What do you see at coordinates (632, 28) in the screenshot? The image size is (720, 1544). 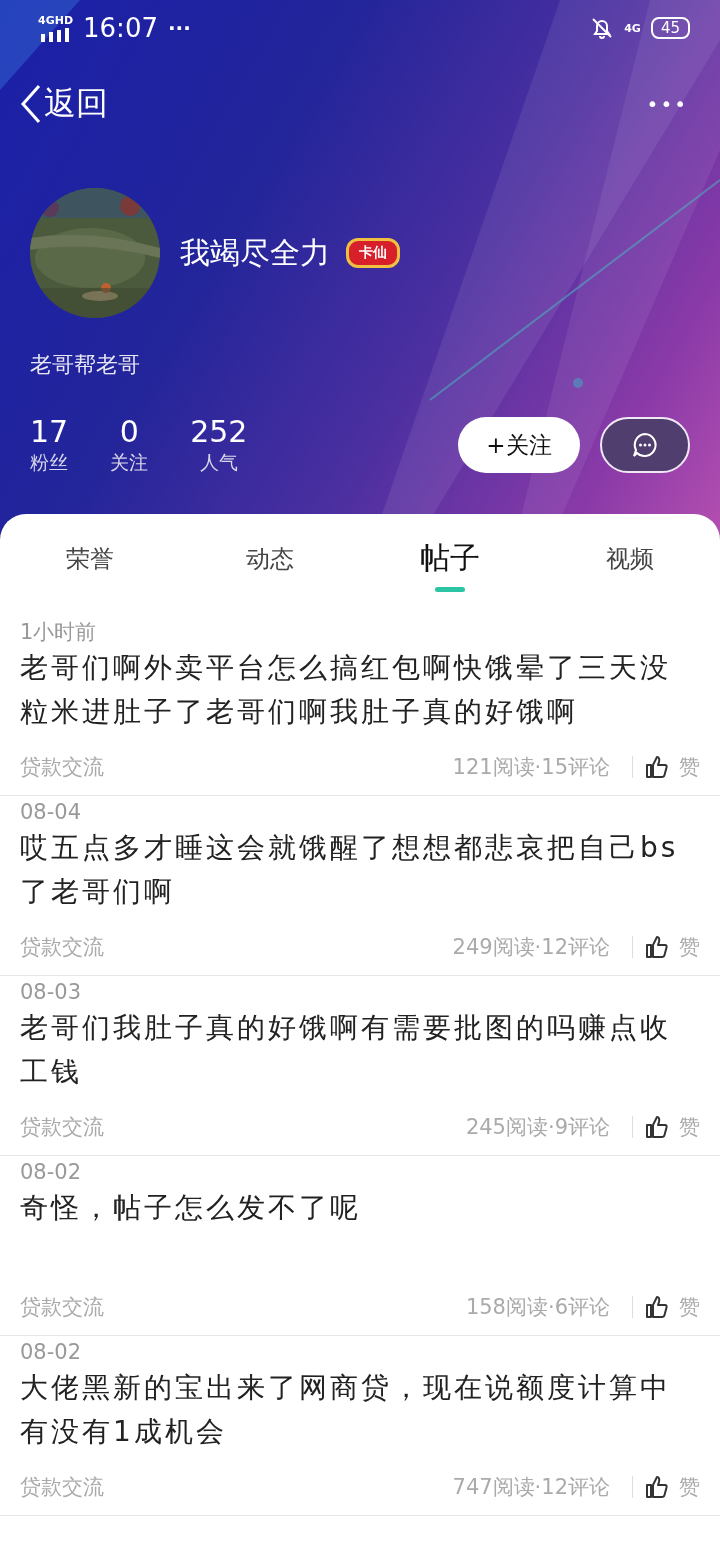 I see `mobile-data-label: 4G` at bounding box center [632, 28].